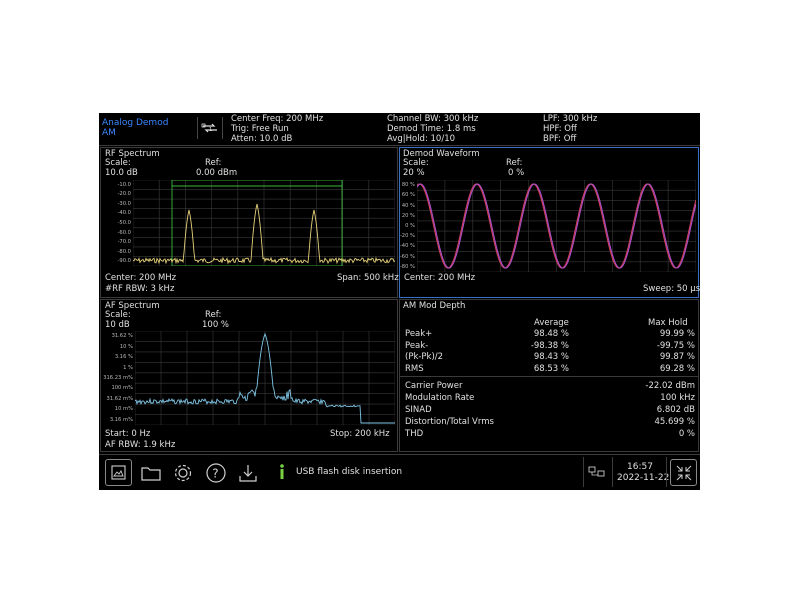 The image size is (800, 600). I want to click on af-stop-readout: Stop: 200 kHz, so click(360, 434).